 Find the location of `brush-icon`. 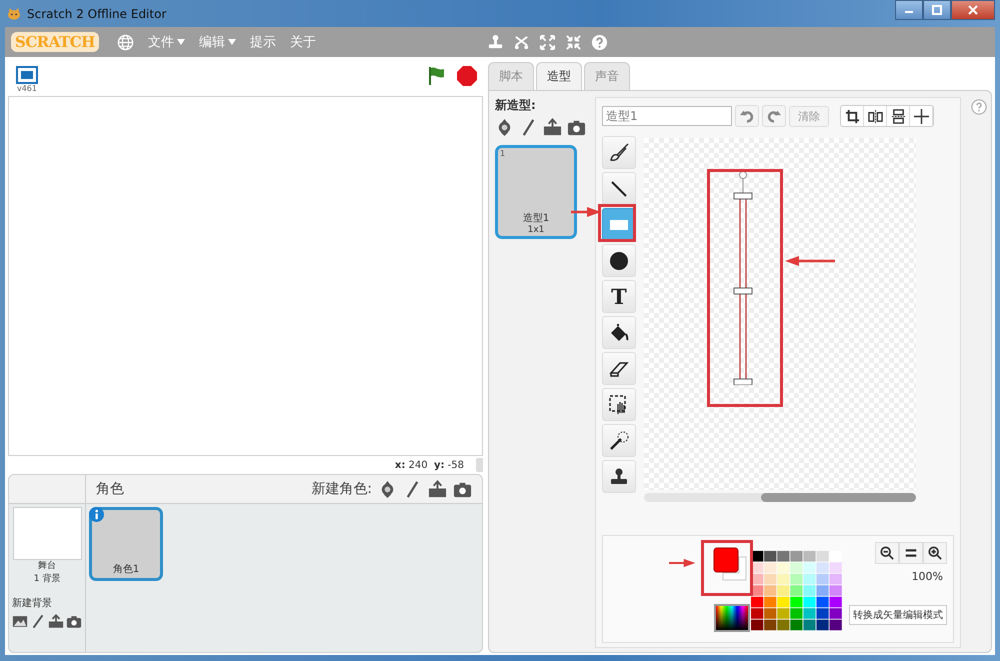

brush-icon is located at coordinates (619, 152).